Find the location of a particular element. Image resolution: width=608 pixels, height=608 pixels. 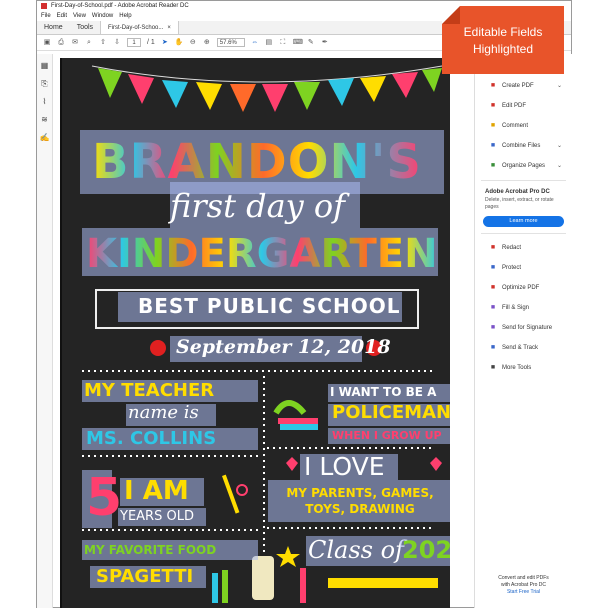

learn-more-button: Learn more is located at coordinates (523, 221).